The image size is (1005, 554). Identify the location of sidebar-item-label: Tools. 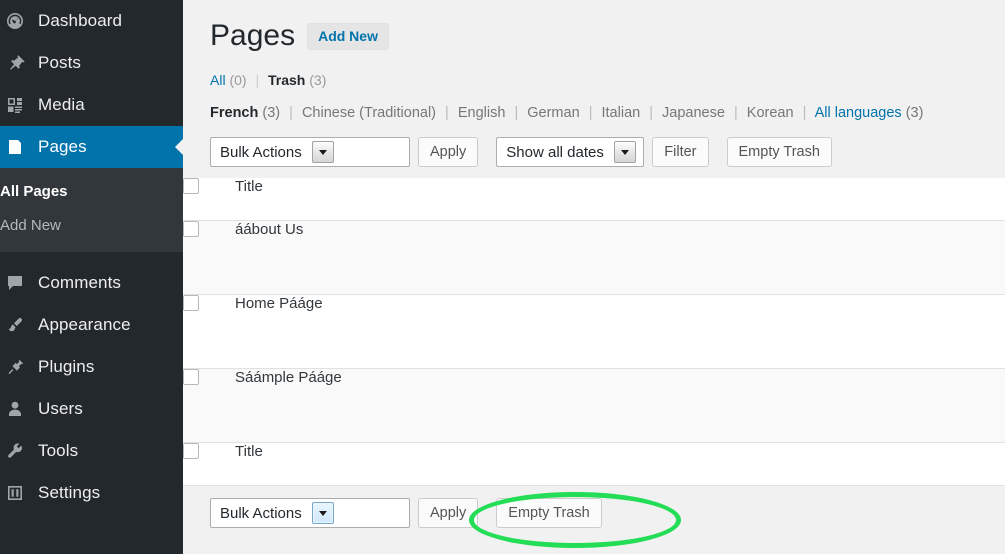
(58, 450).